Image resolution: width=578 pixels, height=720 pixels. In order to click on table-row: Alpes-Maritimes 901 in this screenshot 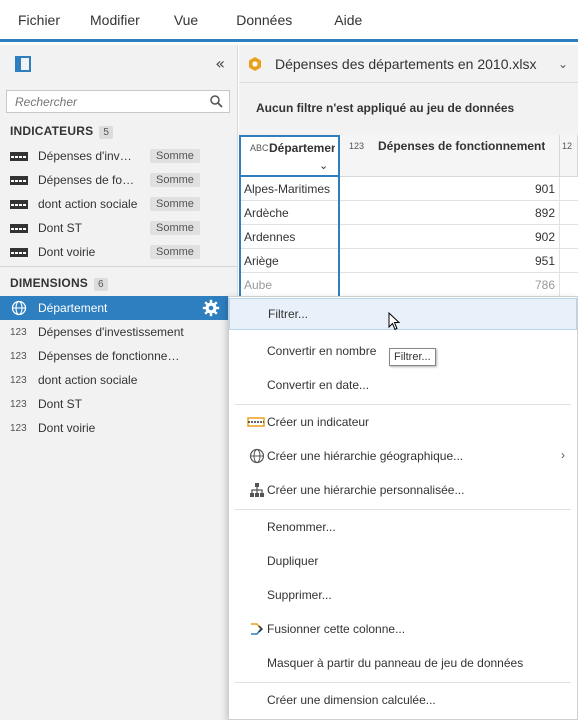, I will do `click(408, 189)`.